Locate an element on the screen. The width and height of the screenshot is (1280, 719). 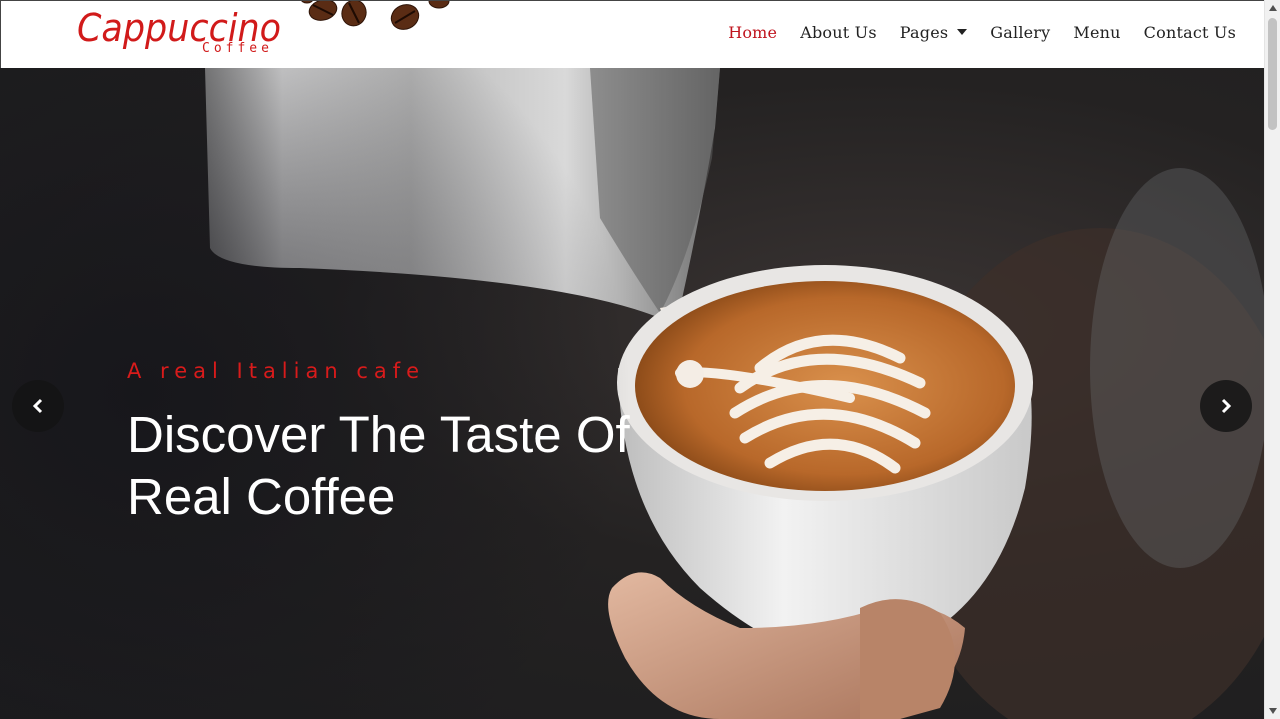
page-scrollbar is located at coordinates (1272, 359).